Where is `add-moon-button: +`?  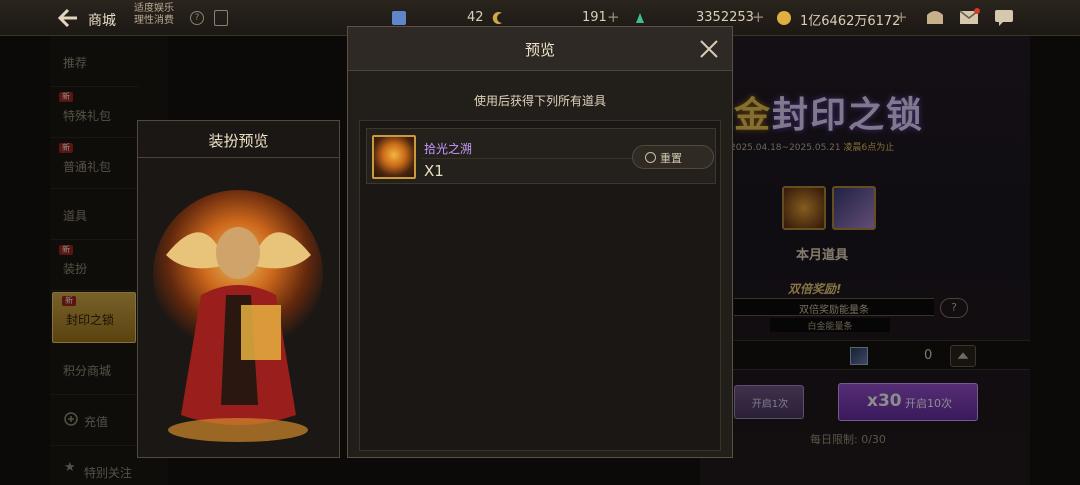 add-moon-button: + is located at coordinates (613, 17).